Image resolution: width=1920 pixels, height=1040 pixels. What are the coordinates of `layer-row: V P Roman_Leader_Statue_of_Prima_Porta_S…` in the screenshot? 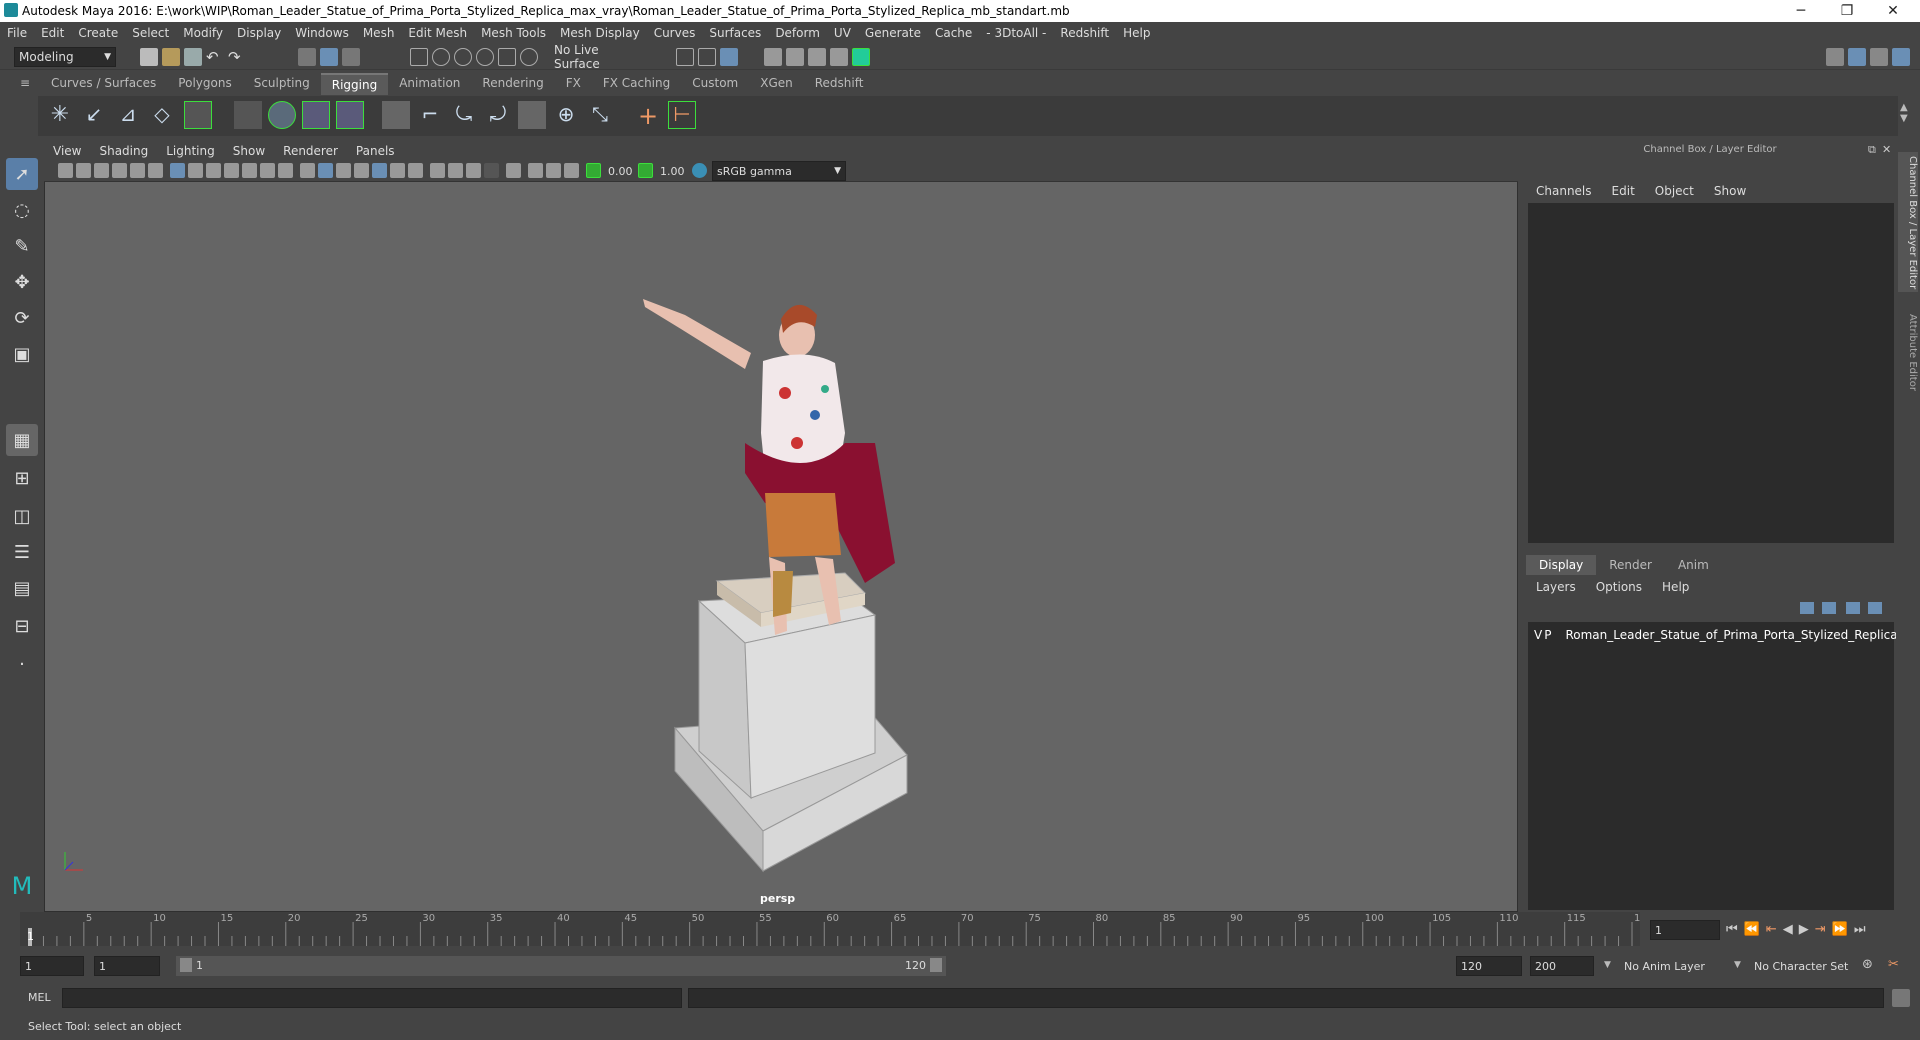 It's located at (1713, 635).